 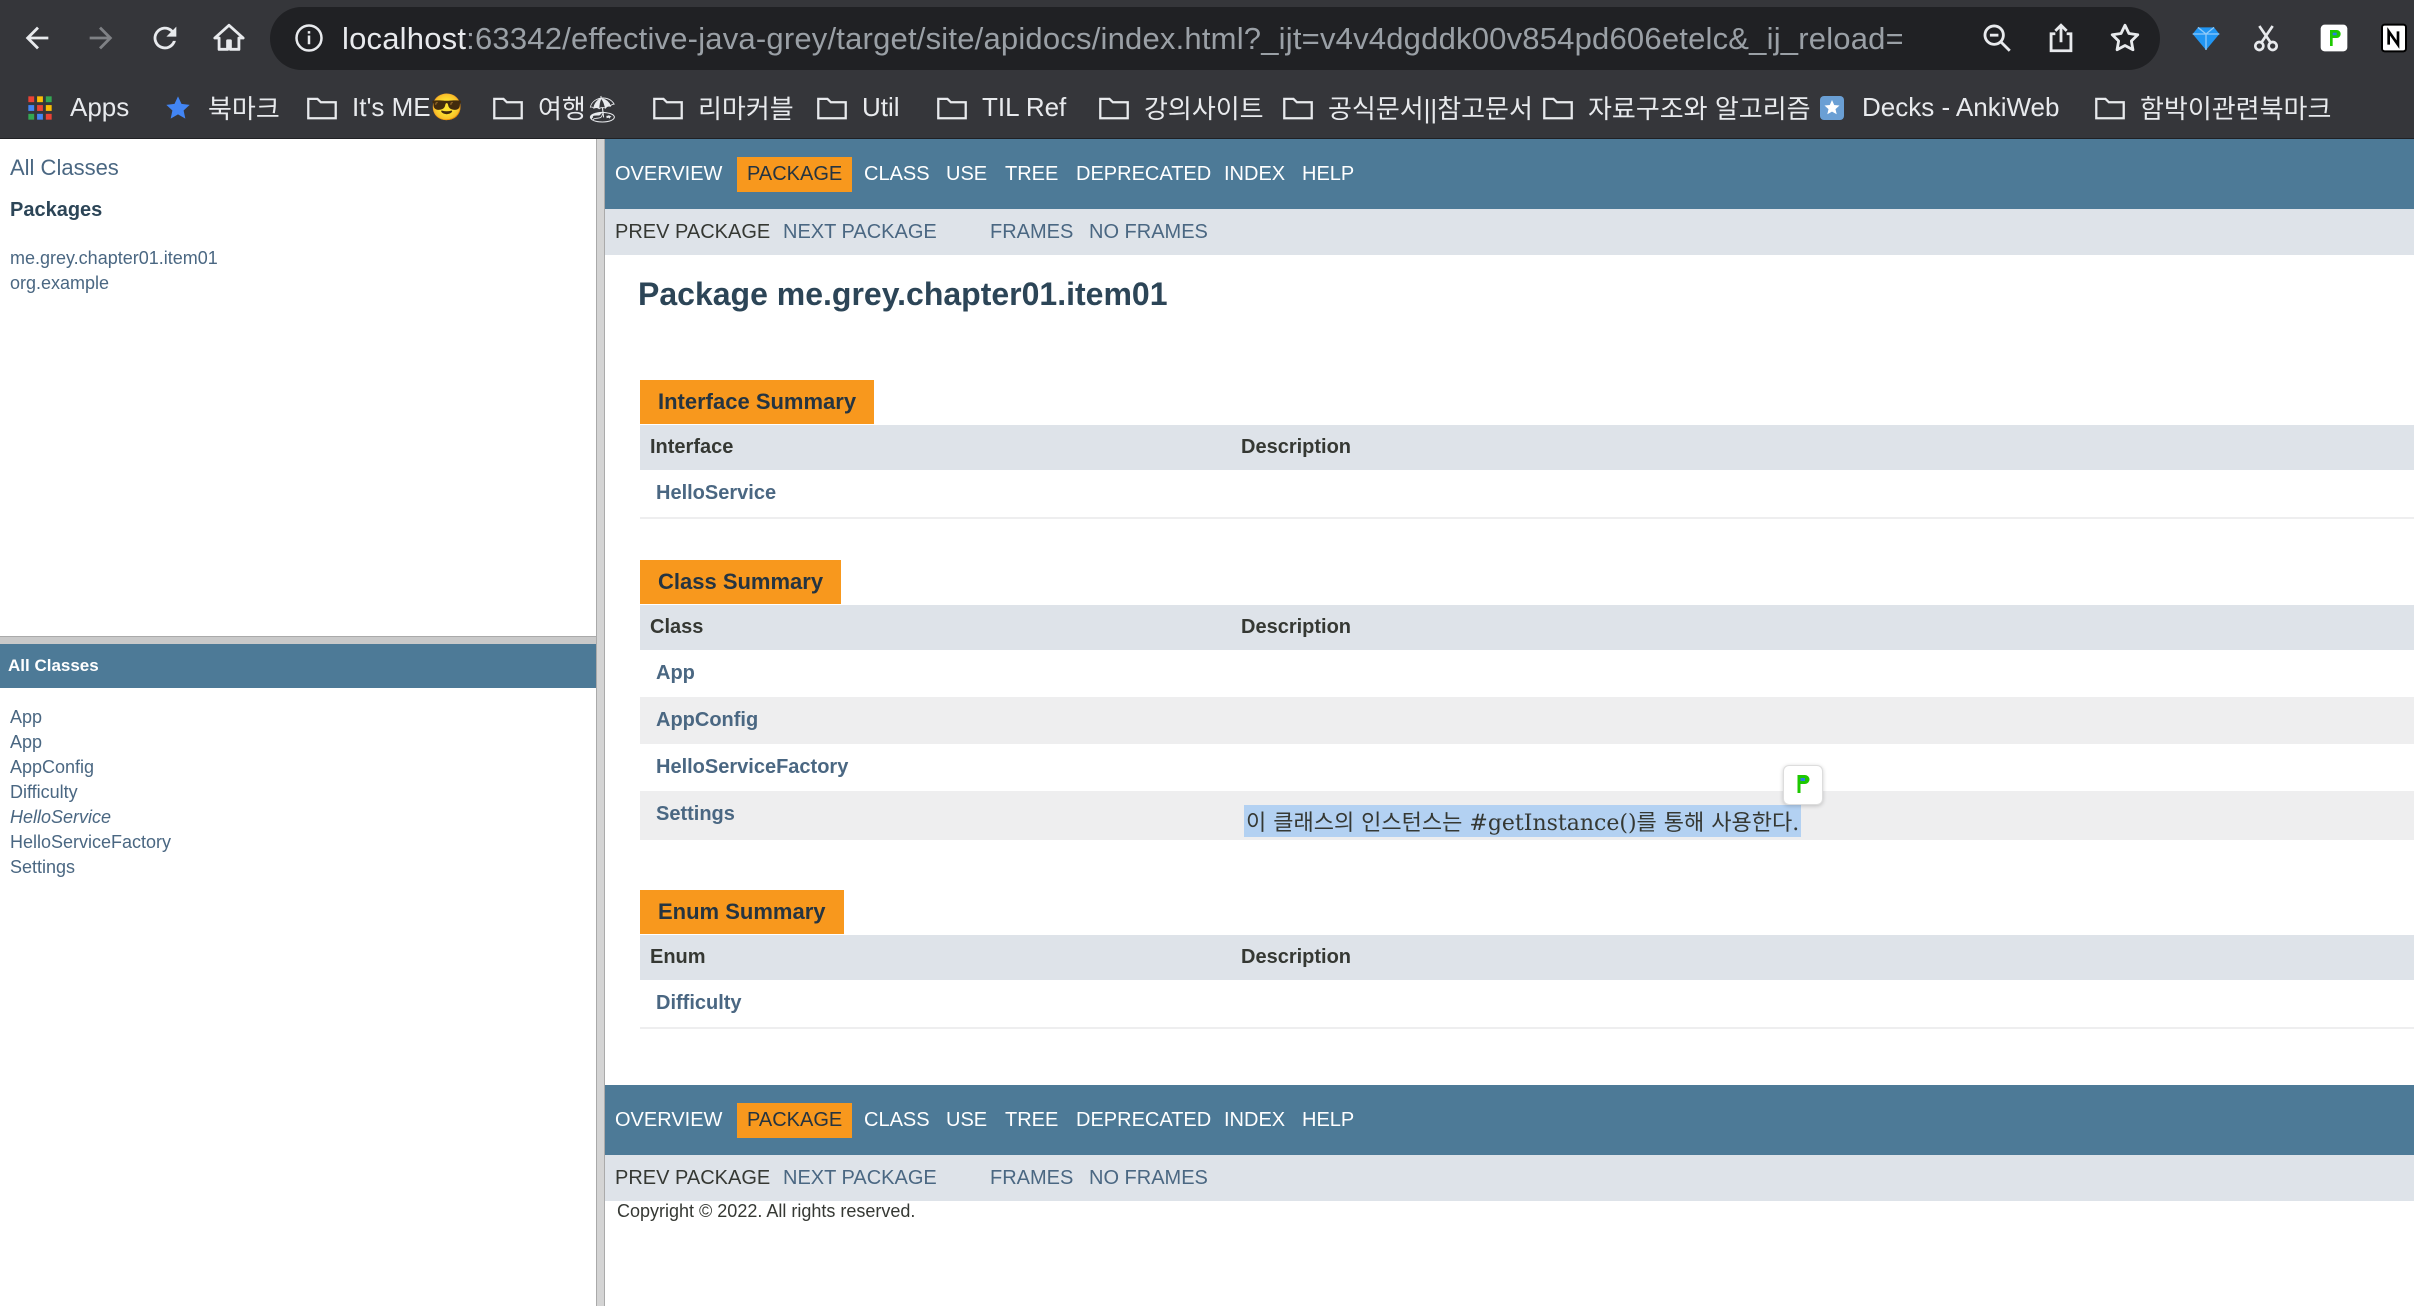 I want to click on bookmark-ankiweb: Decks - AnkiWeb, so click(x=1937, y=107).